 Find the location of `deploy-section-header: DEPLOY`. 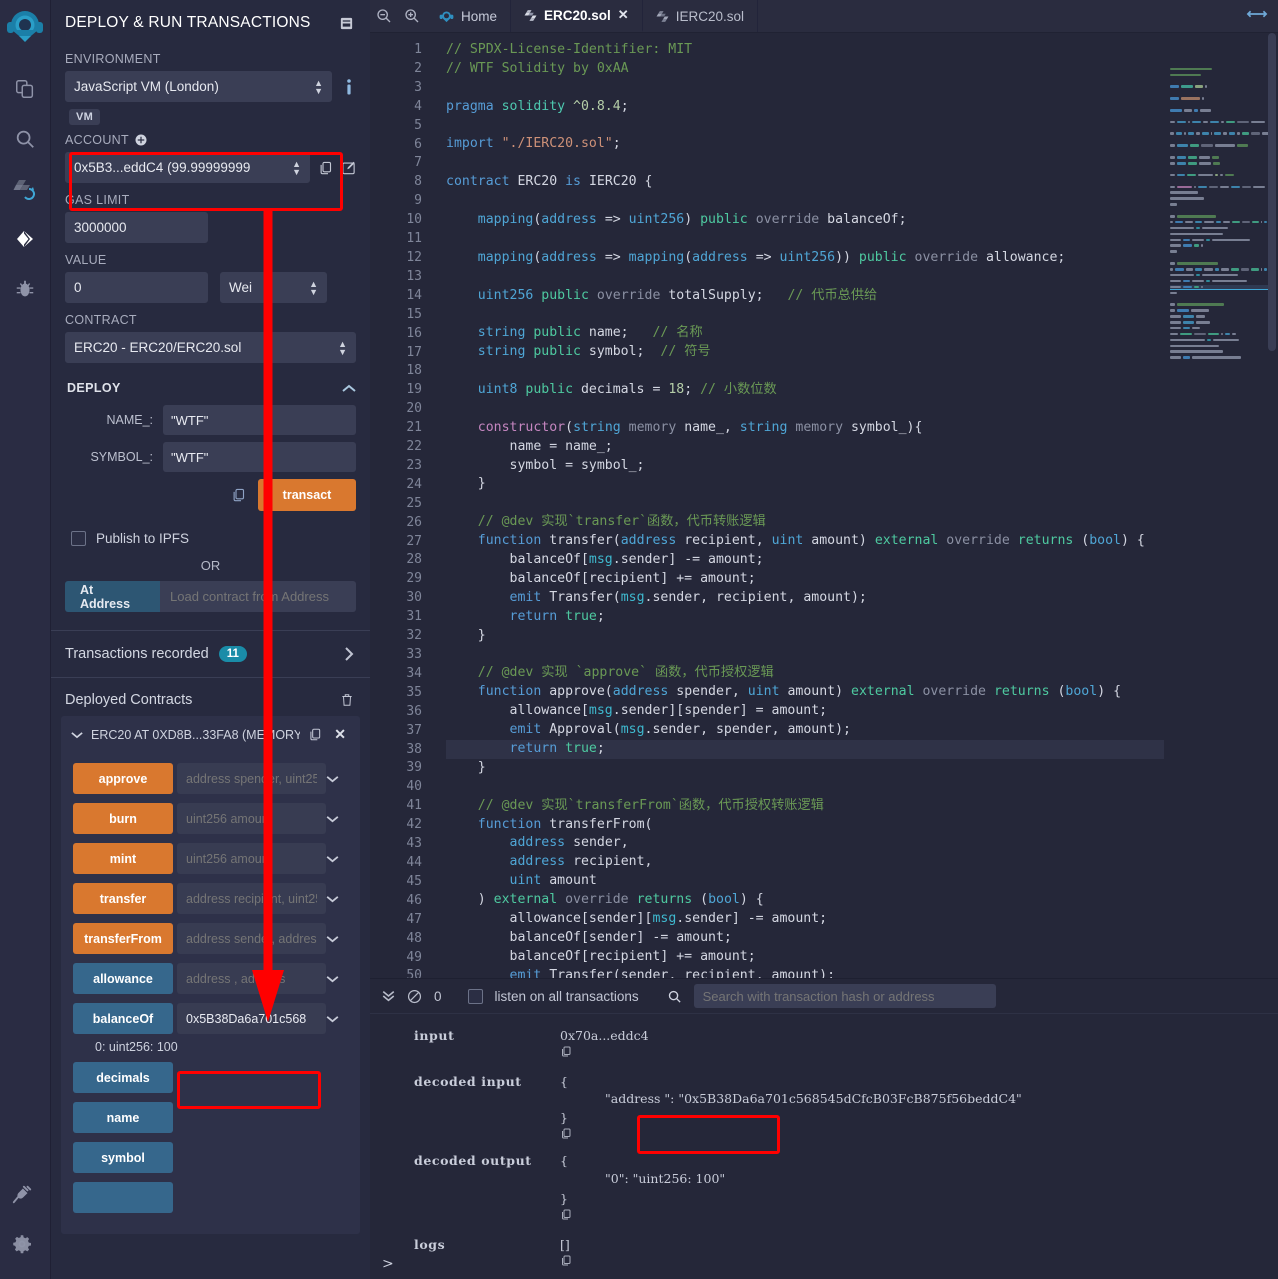

deploy-section-header: DEPLOY is located at coordinates (211, 388).